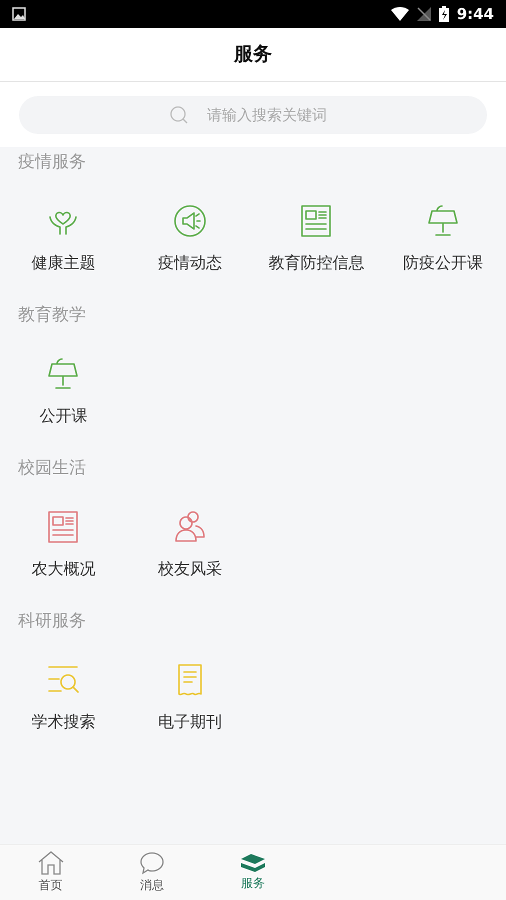 The image size is (506, 900). I want to click on section-title: 校园生活, so click(52, 468).